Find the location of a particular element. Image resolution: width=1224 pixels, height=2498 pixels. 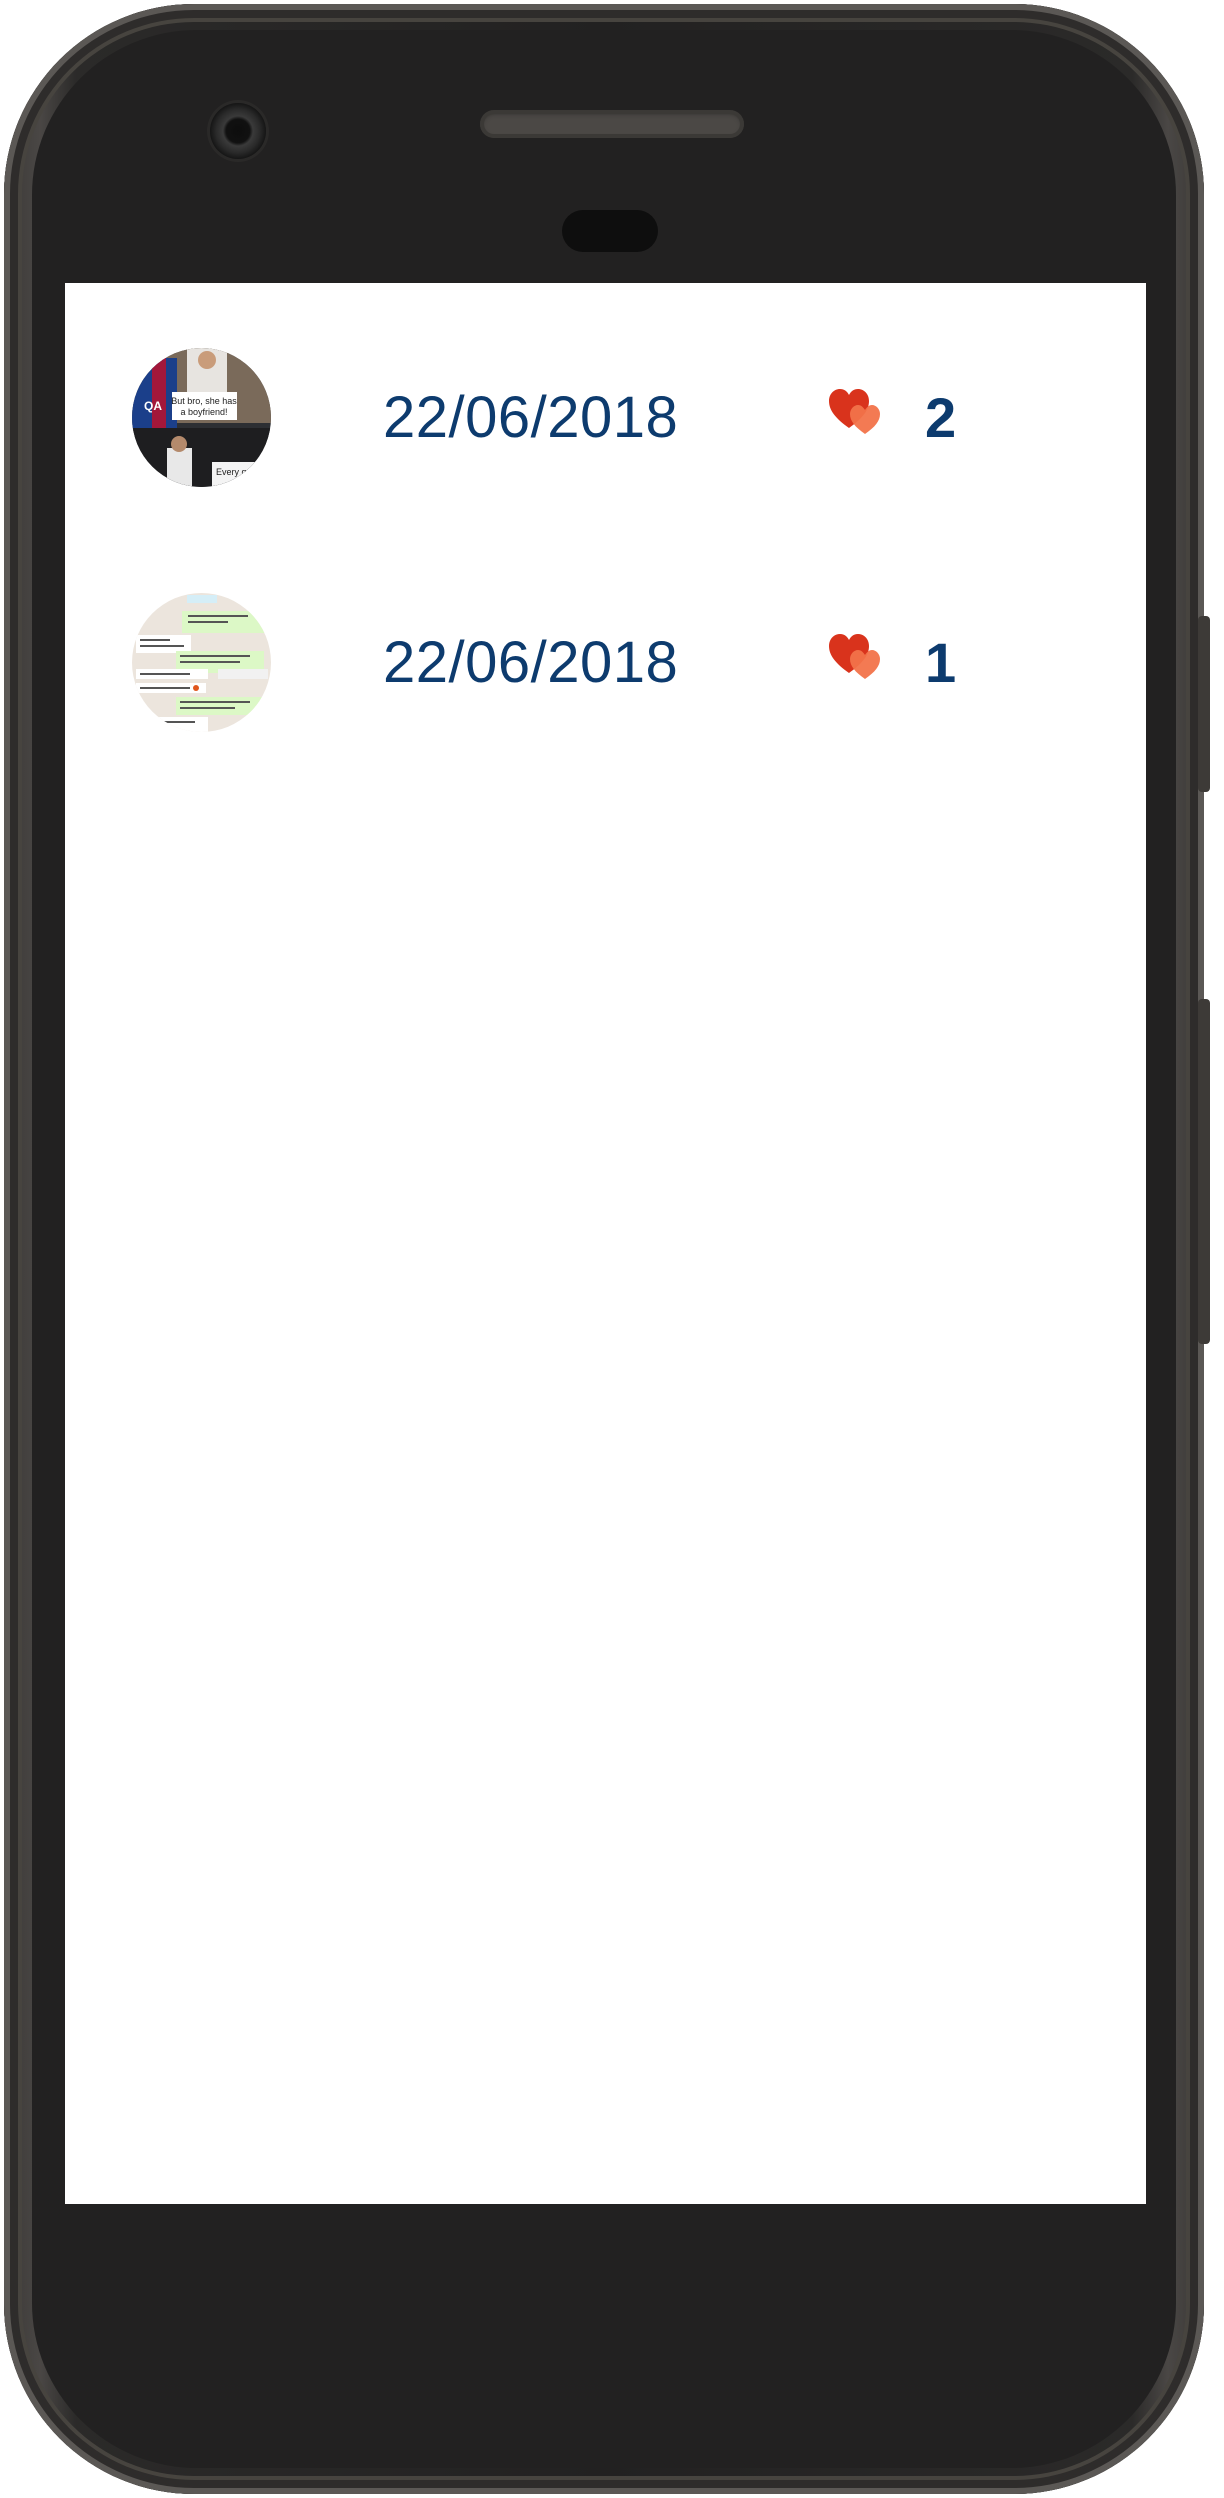

earpiece-speaker is located at coordinates (612, 124).